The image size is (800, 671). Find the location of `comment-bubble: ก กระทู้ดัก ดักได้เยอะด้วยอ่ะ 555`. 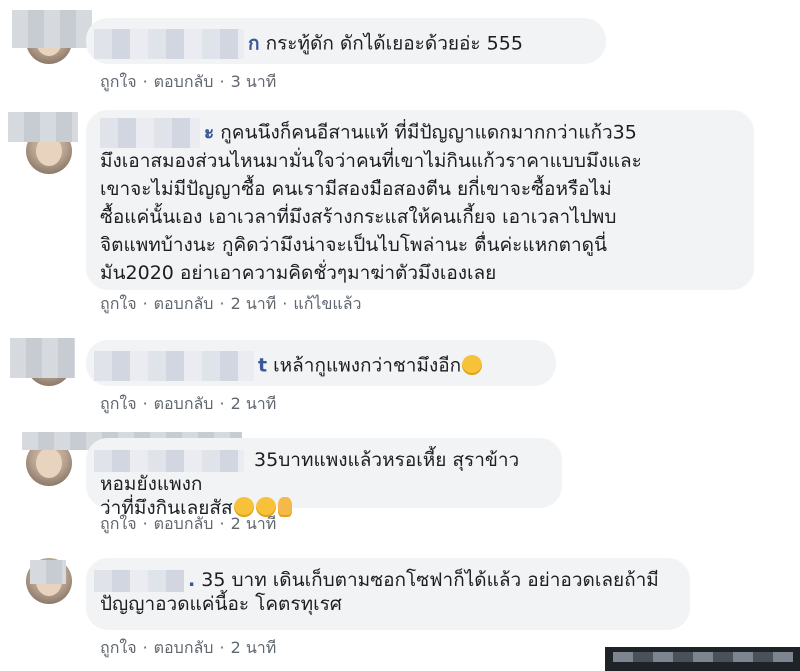

comment-bubble: ก กระทู้ดัก ดักได้เยอะด้วยอ่ะ 555 is located at coordinates (346, 41).